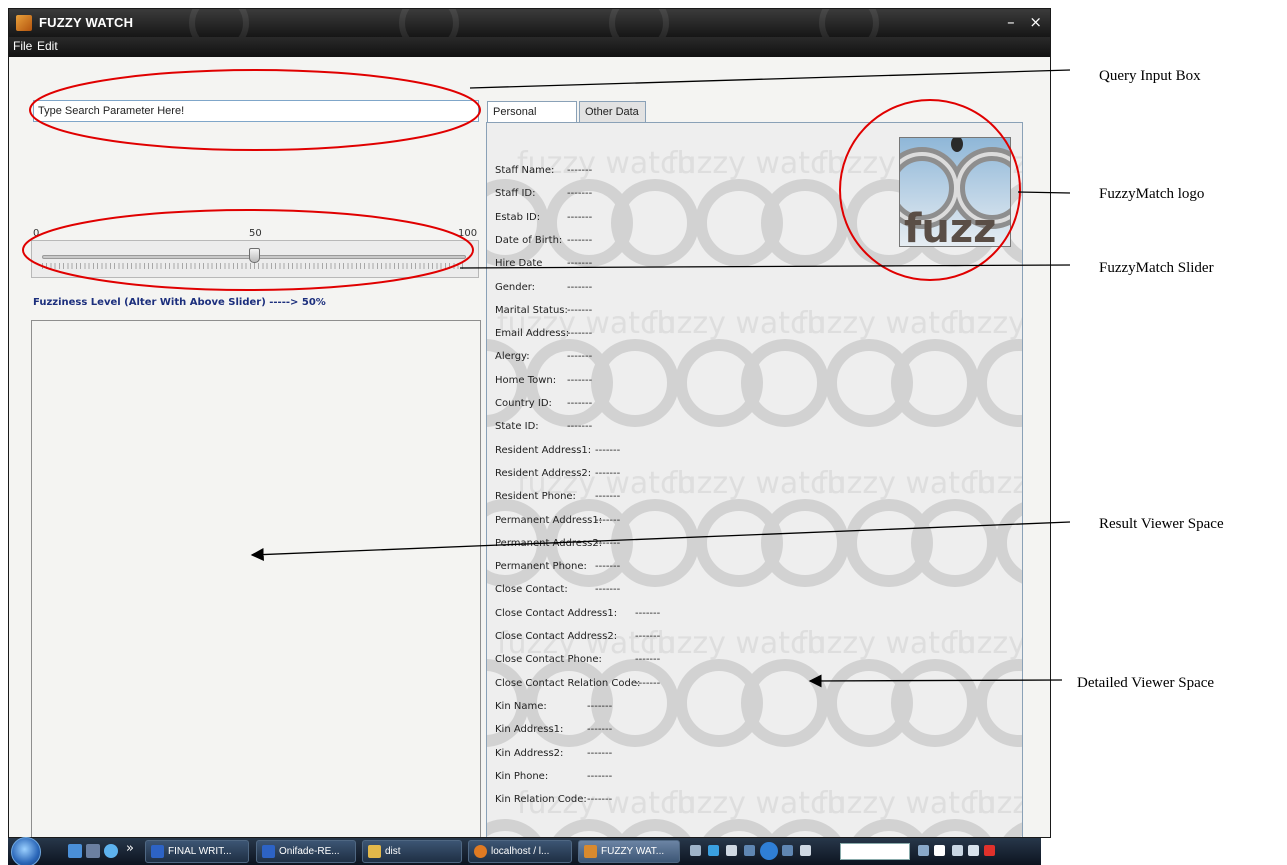 This screenshot has height=865, width=1287. I want to click on logo-highlight, so click(930, 190).